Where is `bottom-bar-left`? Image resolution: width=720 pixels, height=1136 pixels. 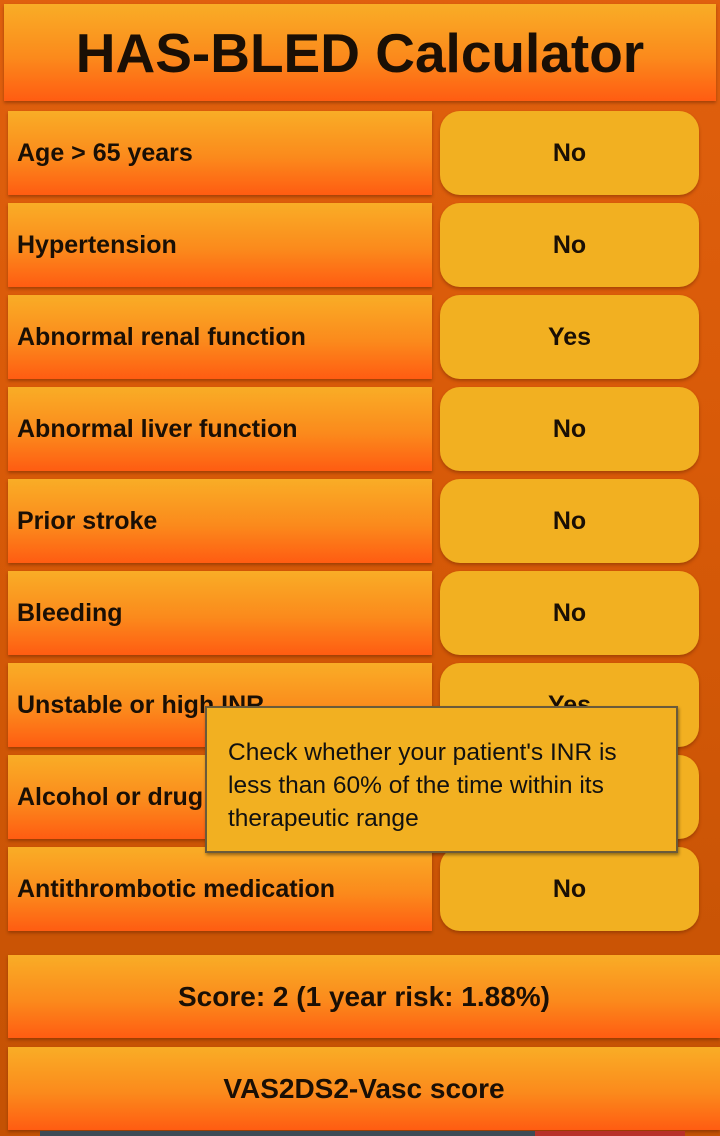
bottom-bar-left is located at coordinates (287, 1133).